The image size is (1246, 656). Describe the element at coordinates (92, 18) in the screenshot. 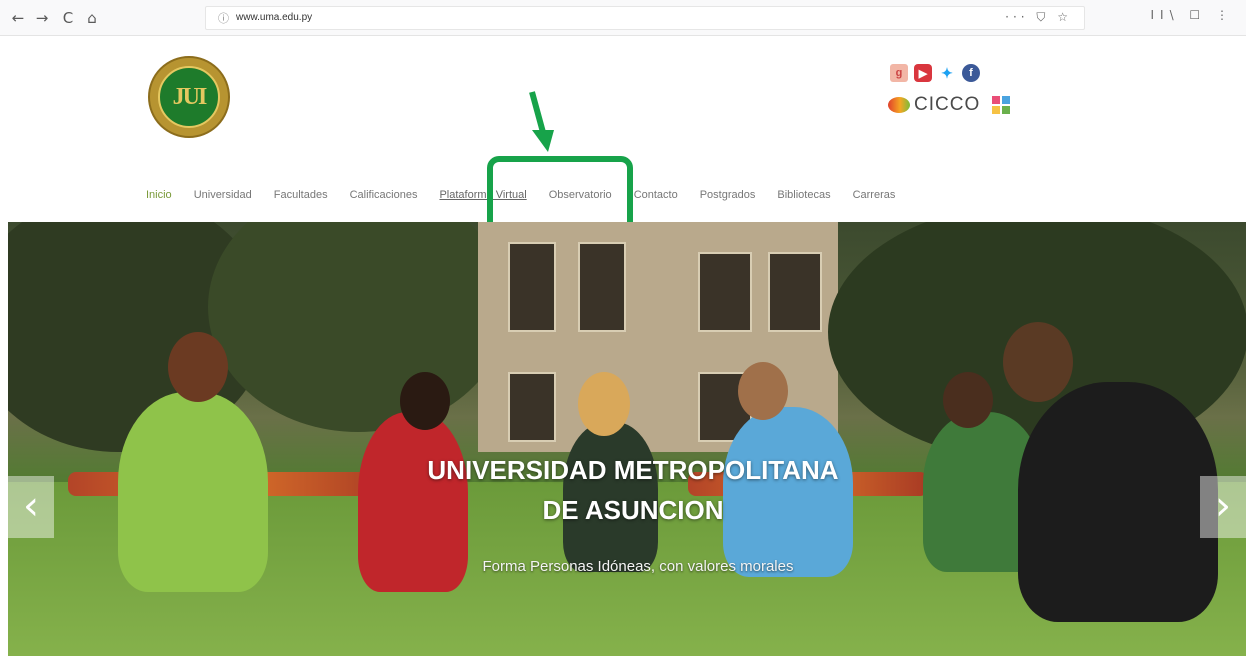

I see `home-button: ⌂` at that location.